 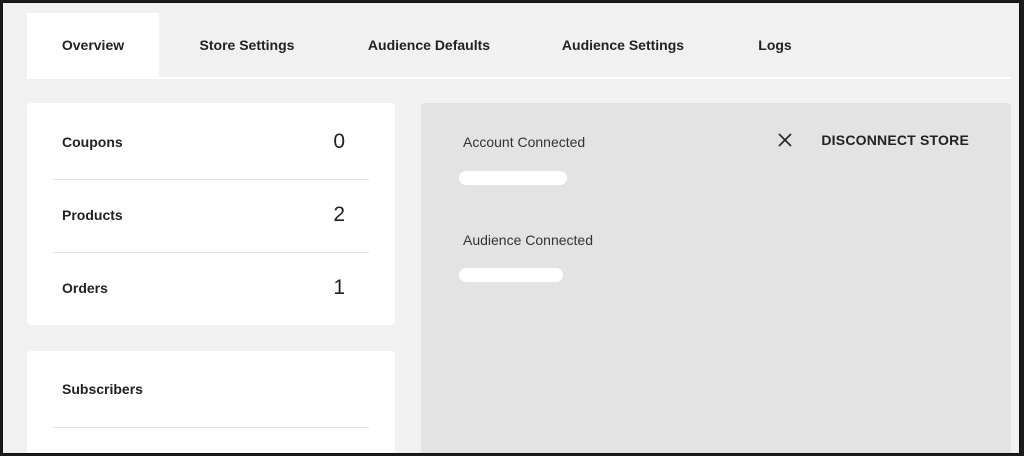 I want to click on stat-label: Products, so click(x=92, y=215).